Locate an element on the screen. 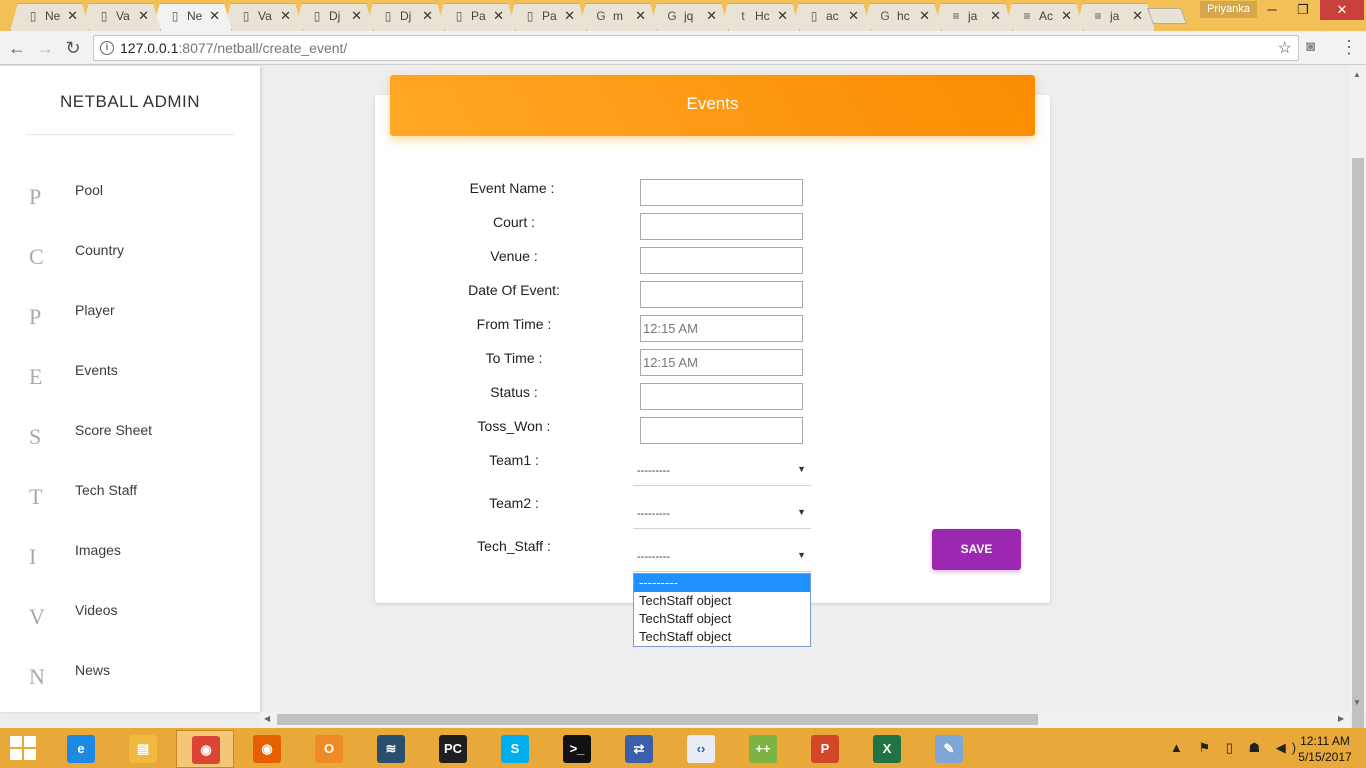 The height and width of the screenshot is (768, 1366). taskbar-app: ≋ is located at coordinates (391, 749).